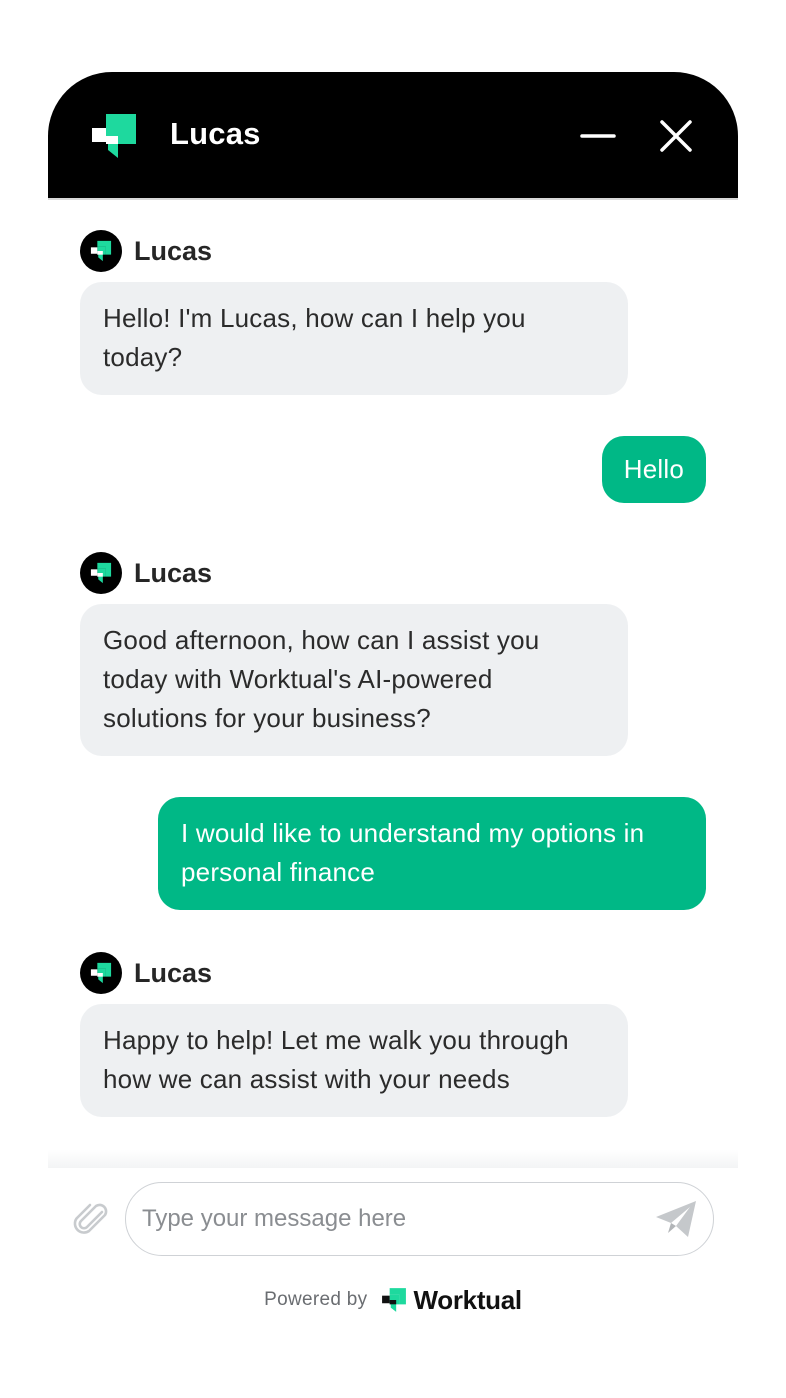 This screenshot has height=1398, width=786. I want to click on user-message: Hello, so click(653, 469).